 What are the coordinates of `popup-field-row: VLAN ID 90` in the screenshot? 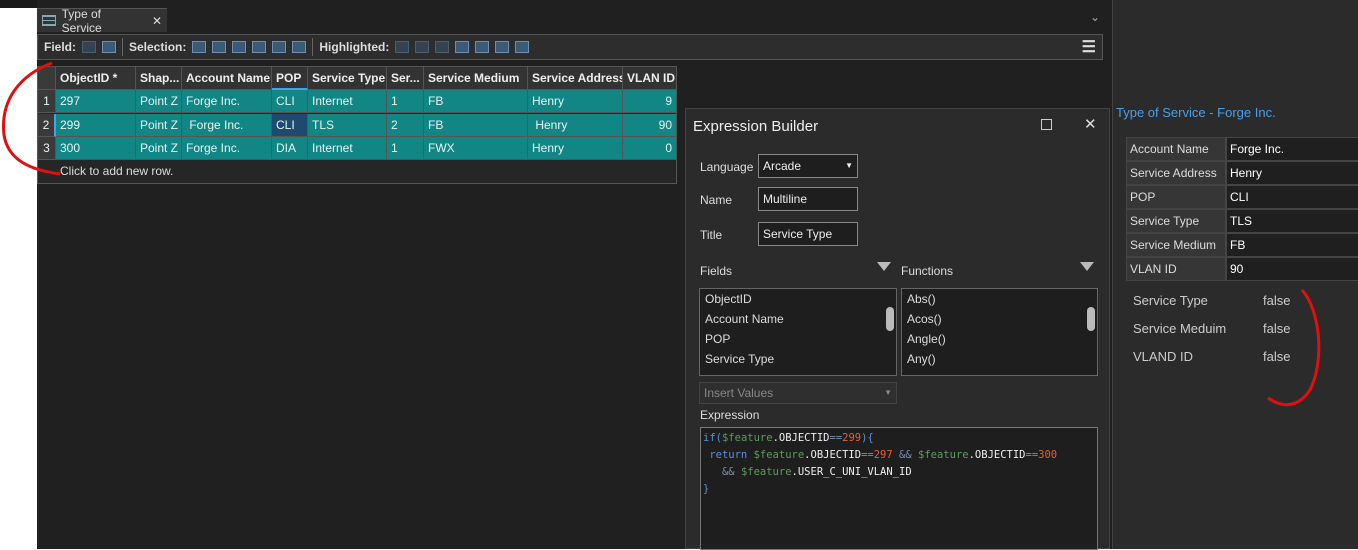 It's located at (1242, 269).